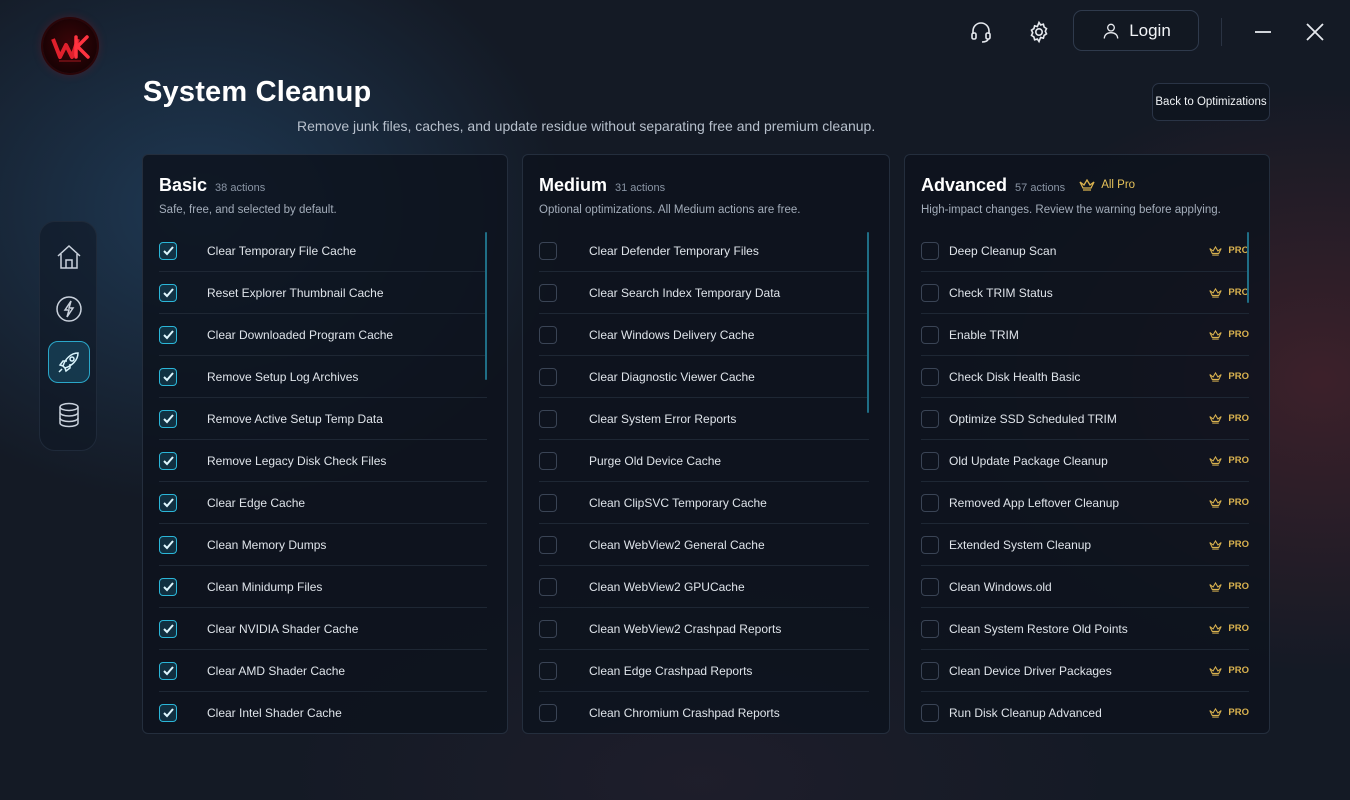  Describe the element at coordinates (1085, 293) in the screenshot. I see `list-item: Check TRIM Status PRO` at that location.